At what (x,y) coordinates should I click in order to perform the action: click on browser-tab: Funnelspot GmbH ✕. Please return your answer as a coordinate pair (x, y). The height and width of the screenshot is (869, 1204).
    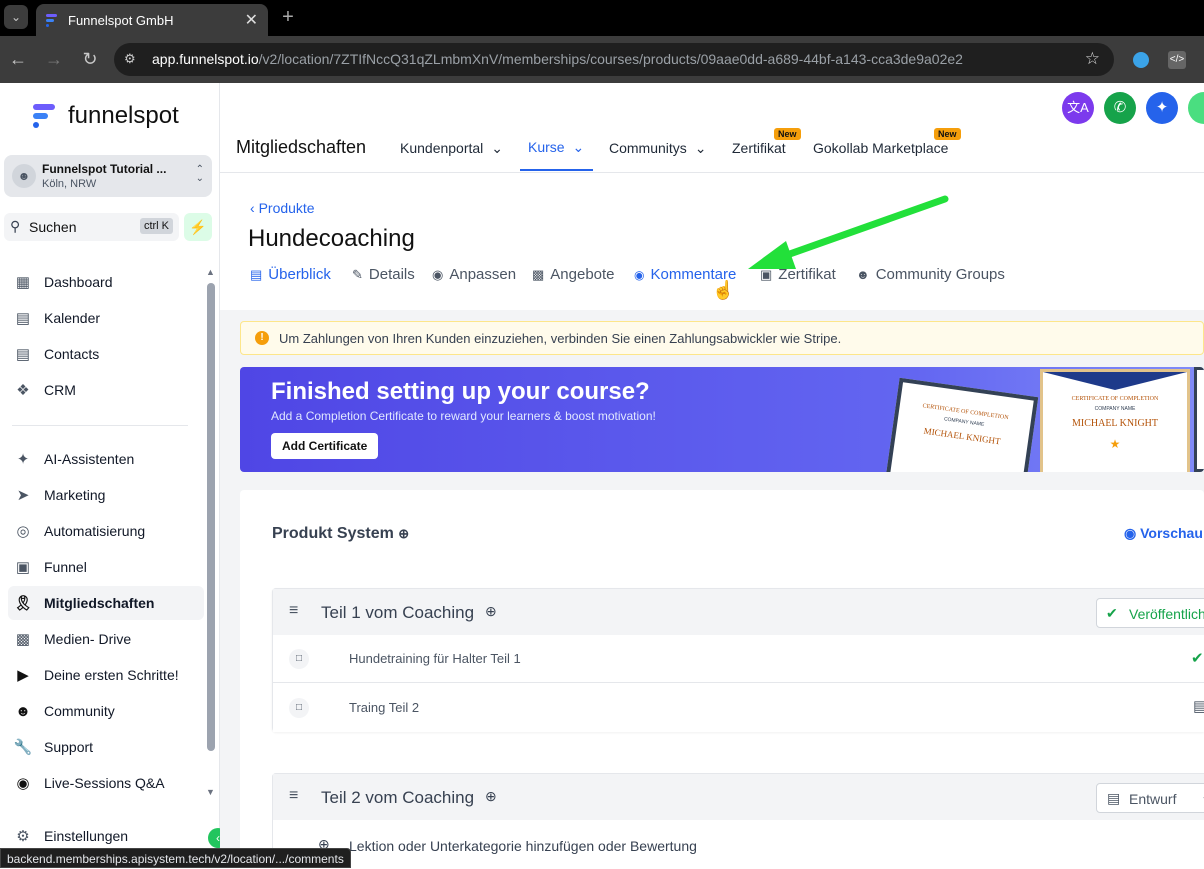
    Looking at the image, I should click on (152, 20).